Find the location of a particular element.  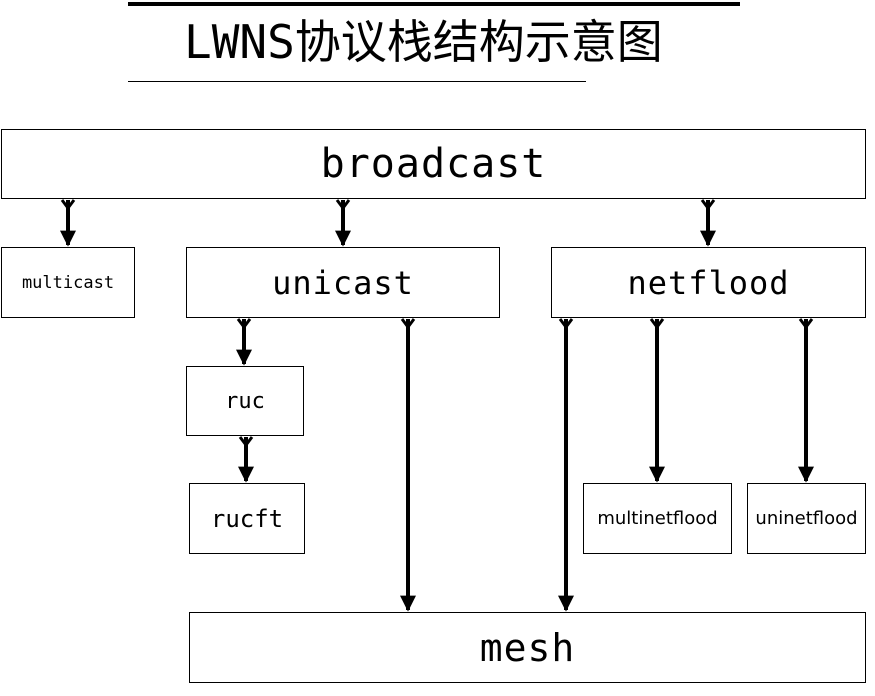

node-mesh-label: mesh is located at coordinates (527, 647).